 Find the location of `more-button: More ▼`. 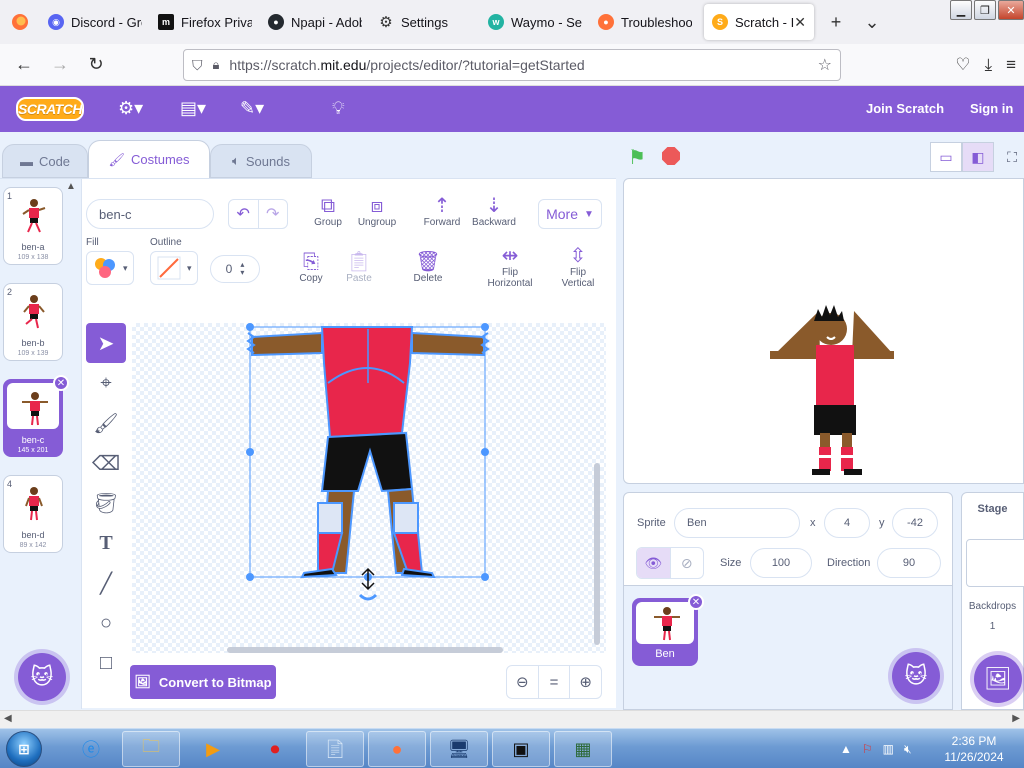

more-button: More ▼ is located at coordinates (570, 214).